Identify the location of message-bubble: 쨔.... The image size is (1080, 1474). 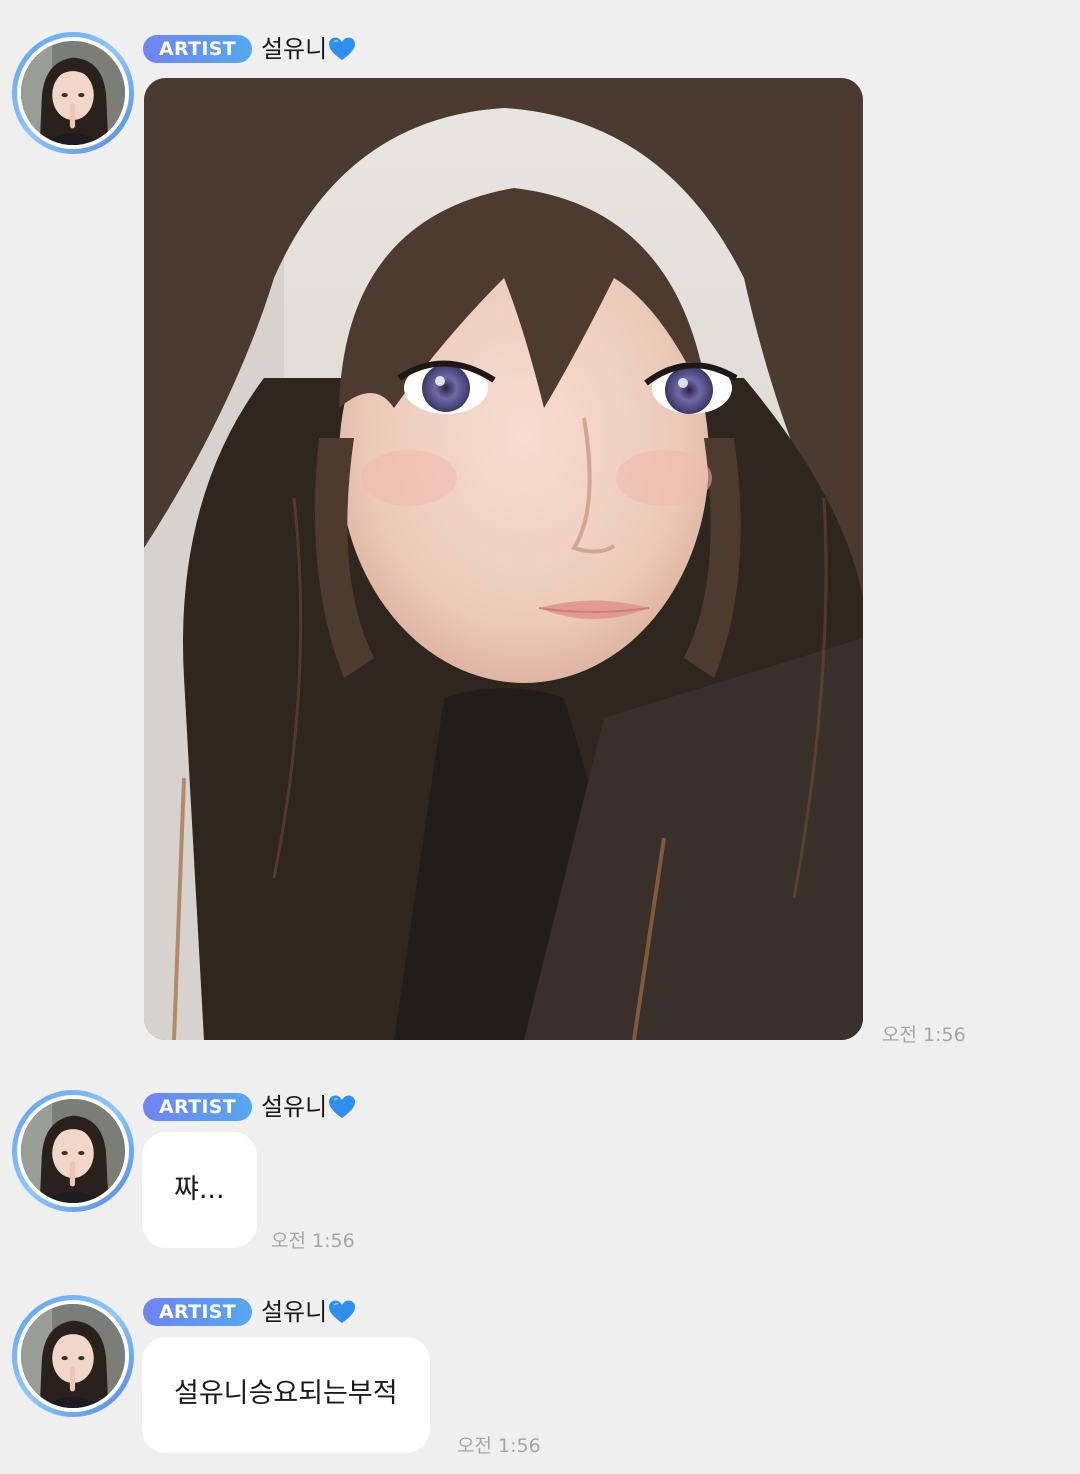
(199, 1190).